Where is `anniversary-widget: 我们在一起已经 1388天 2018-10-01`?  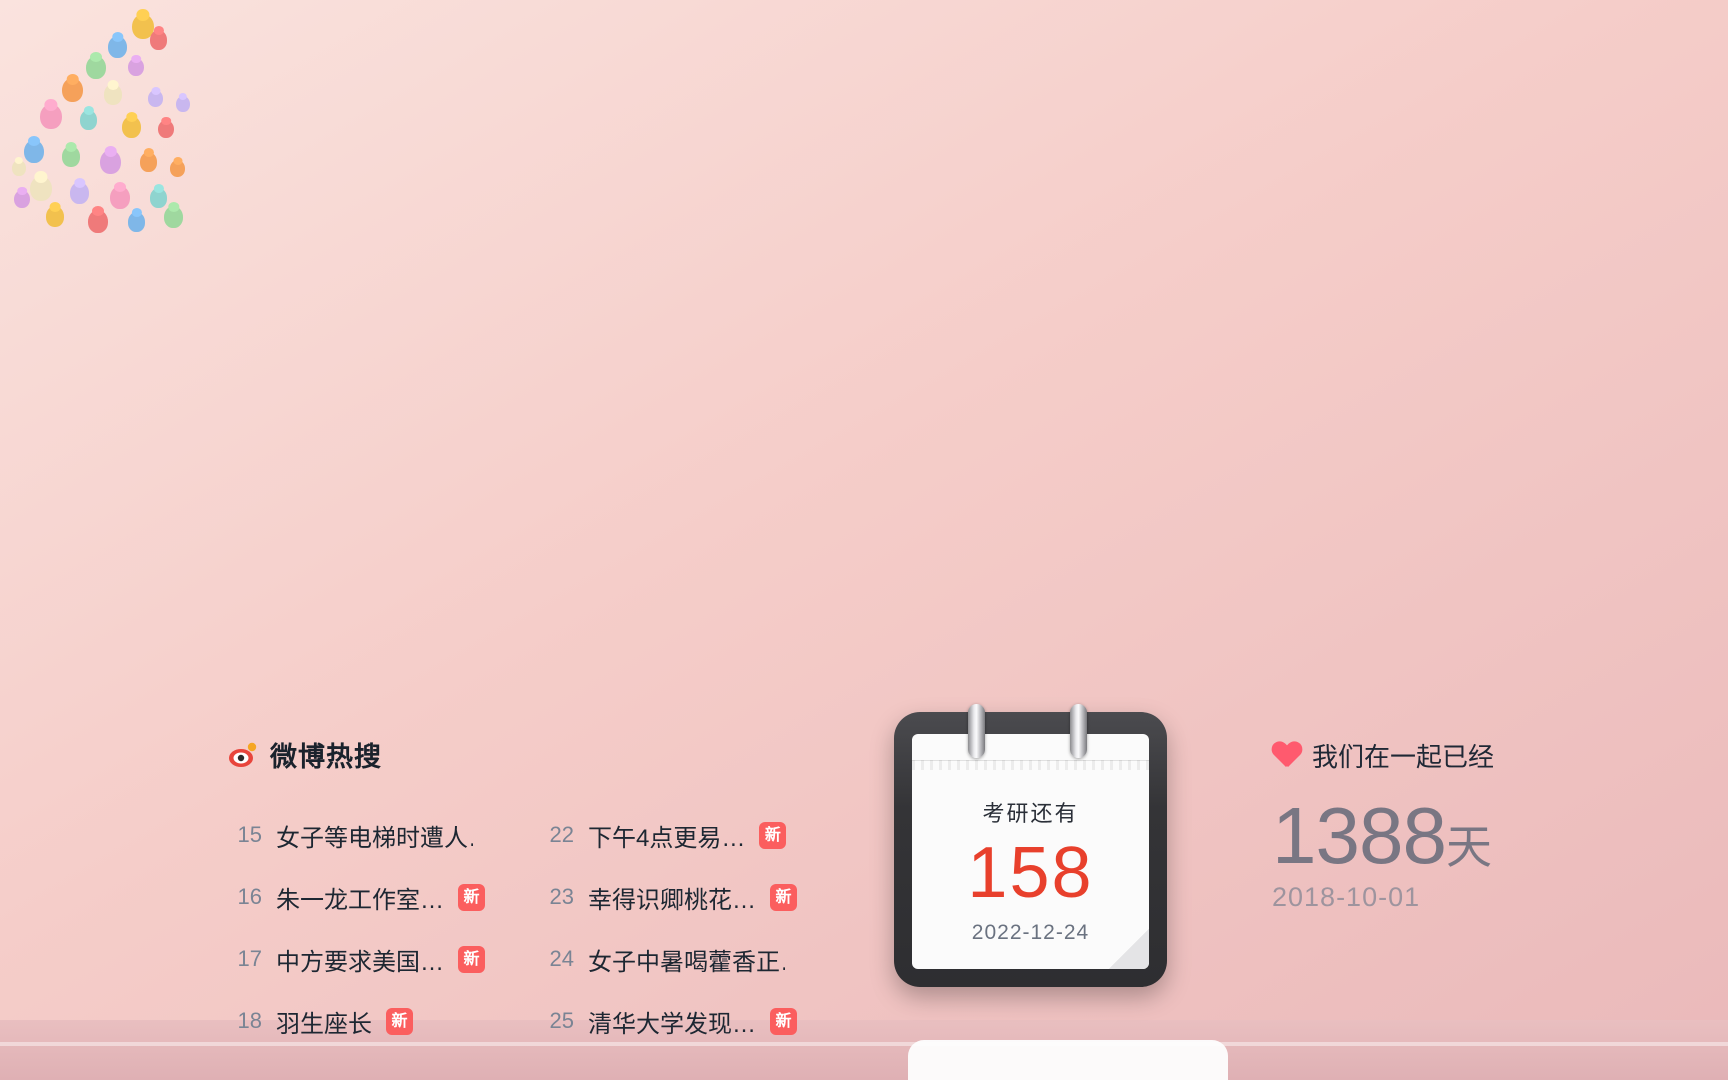
anniversary-widget: 我们在一起已经 1388天 2018-10-01 is located at coordinates (1482, 825).